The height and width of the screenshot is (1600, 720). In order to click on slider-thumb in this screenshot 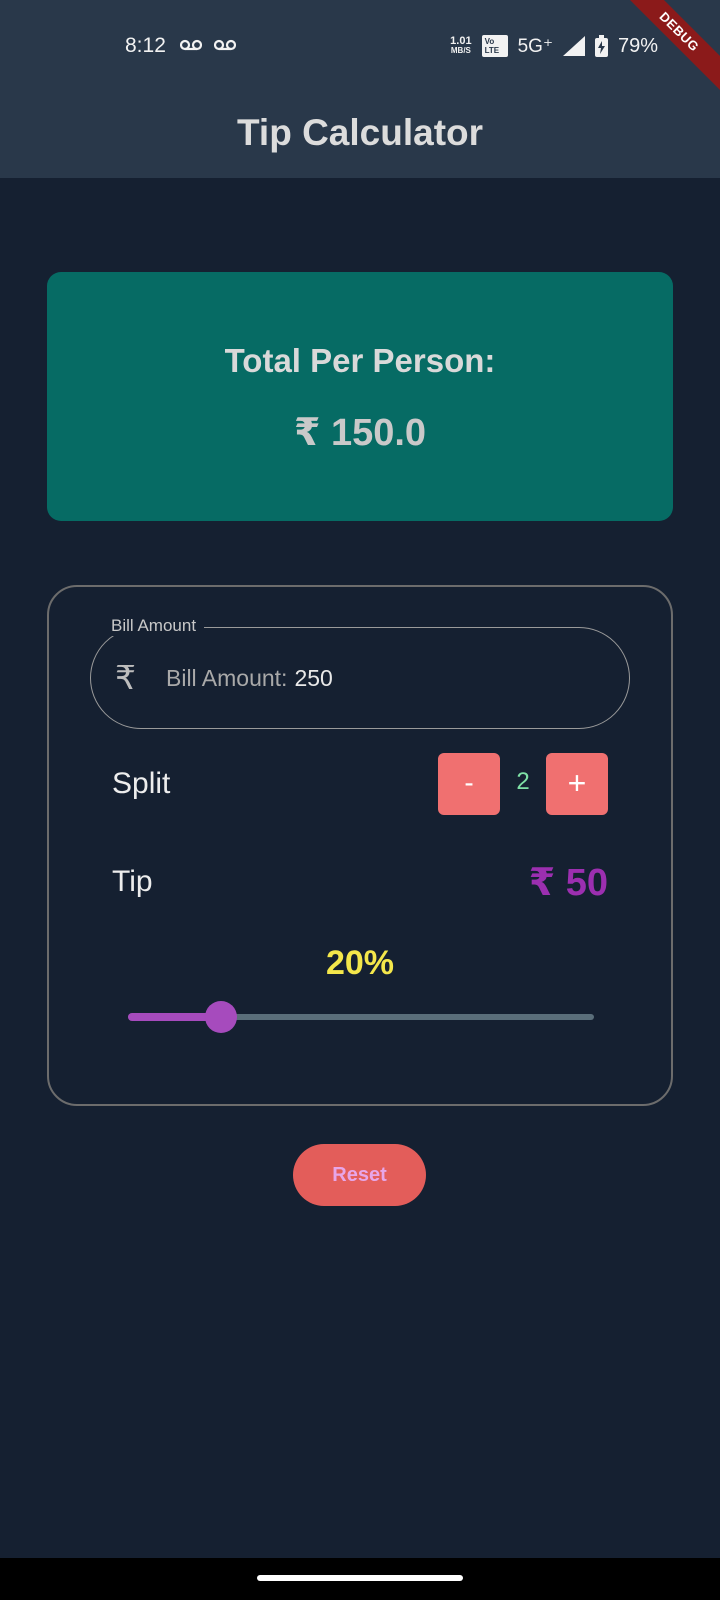, I will do `click(221, 1017)`.